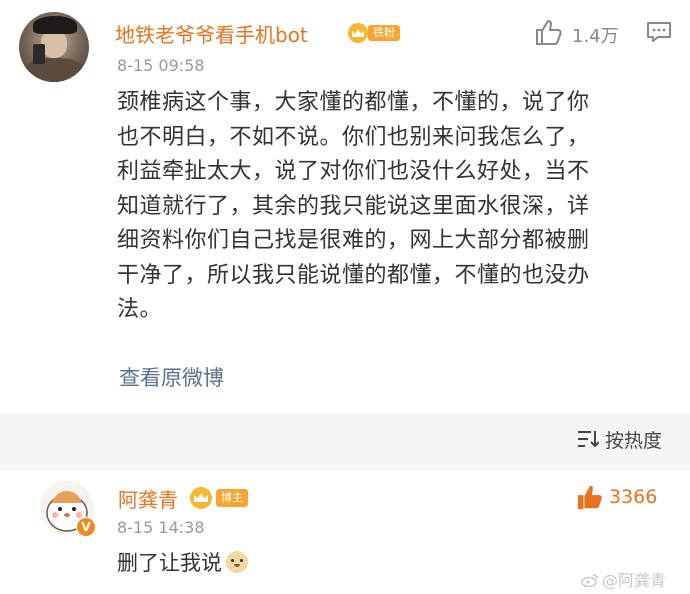 This screenshot has height=594, width=690. I want to click on comment-line: 利益牵扯太大，说了对你们也没什么好处，当不, so click(353, 171).